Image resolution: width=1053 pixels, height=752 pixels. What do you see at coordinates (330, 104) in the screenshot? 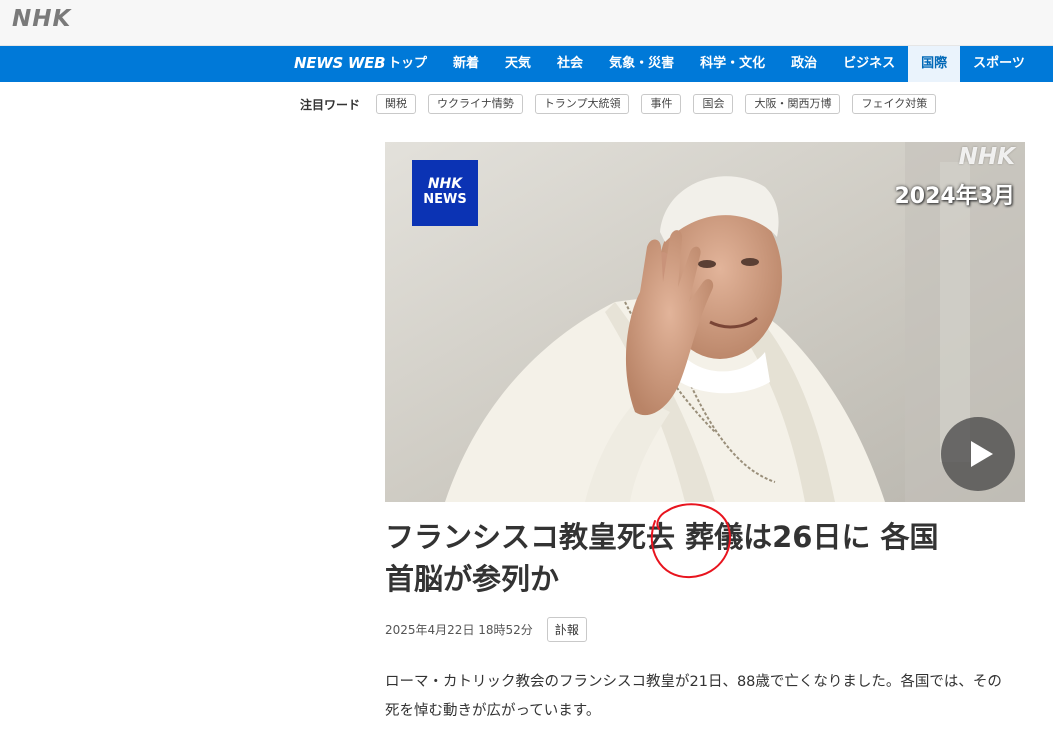
I see `keywords-label: 注目ワード` at bounding box center [330, 104].